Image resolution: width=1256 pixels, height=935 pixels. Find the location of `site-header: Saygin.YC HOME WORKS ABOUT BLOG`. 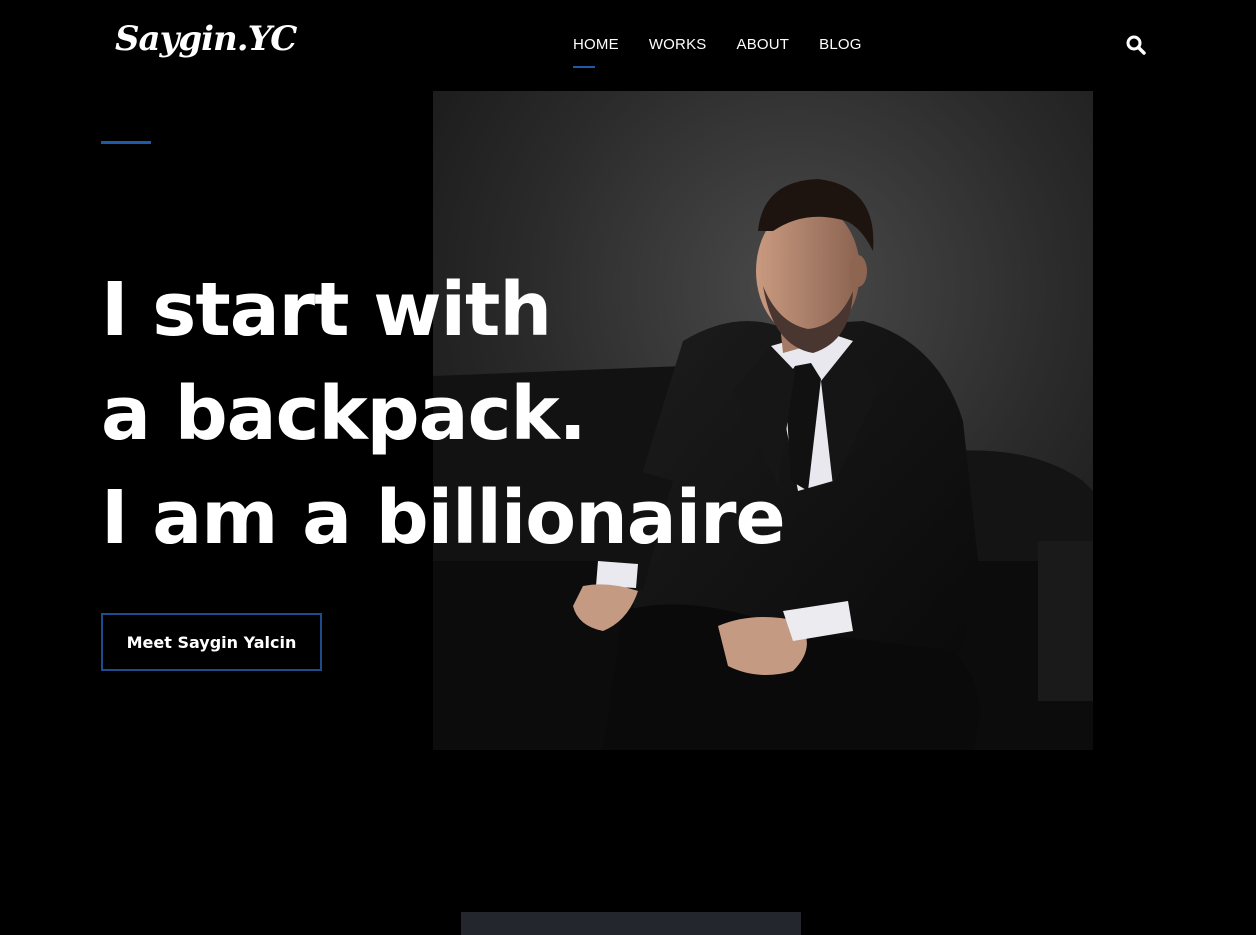

site-header: Saygin.YC HOME WORKS ABOUT BLOG is located at coordinates (628, 45).